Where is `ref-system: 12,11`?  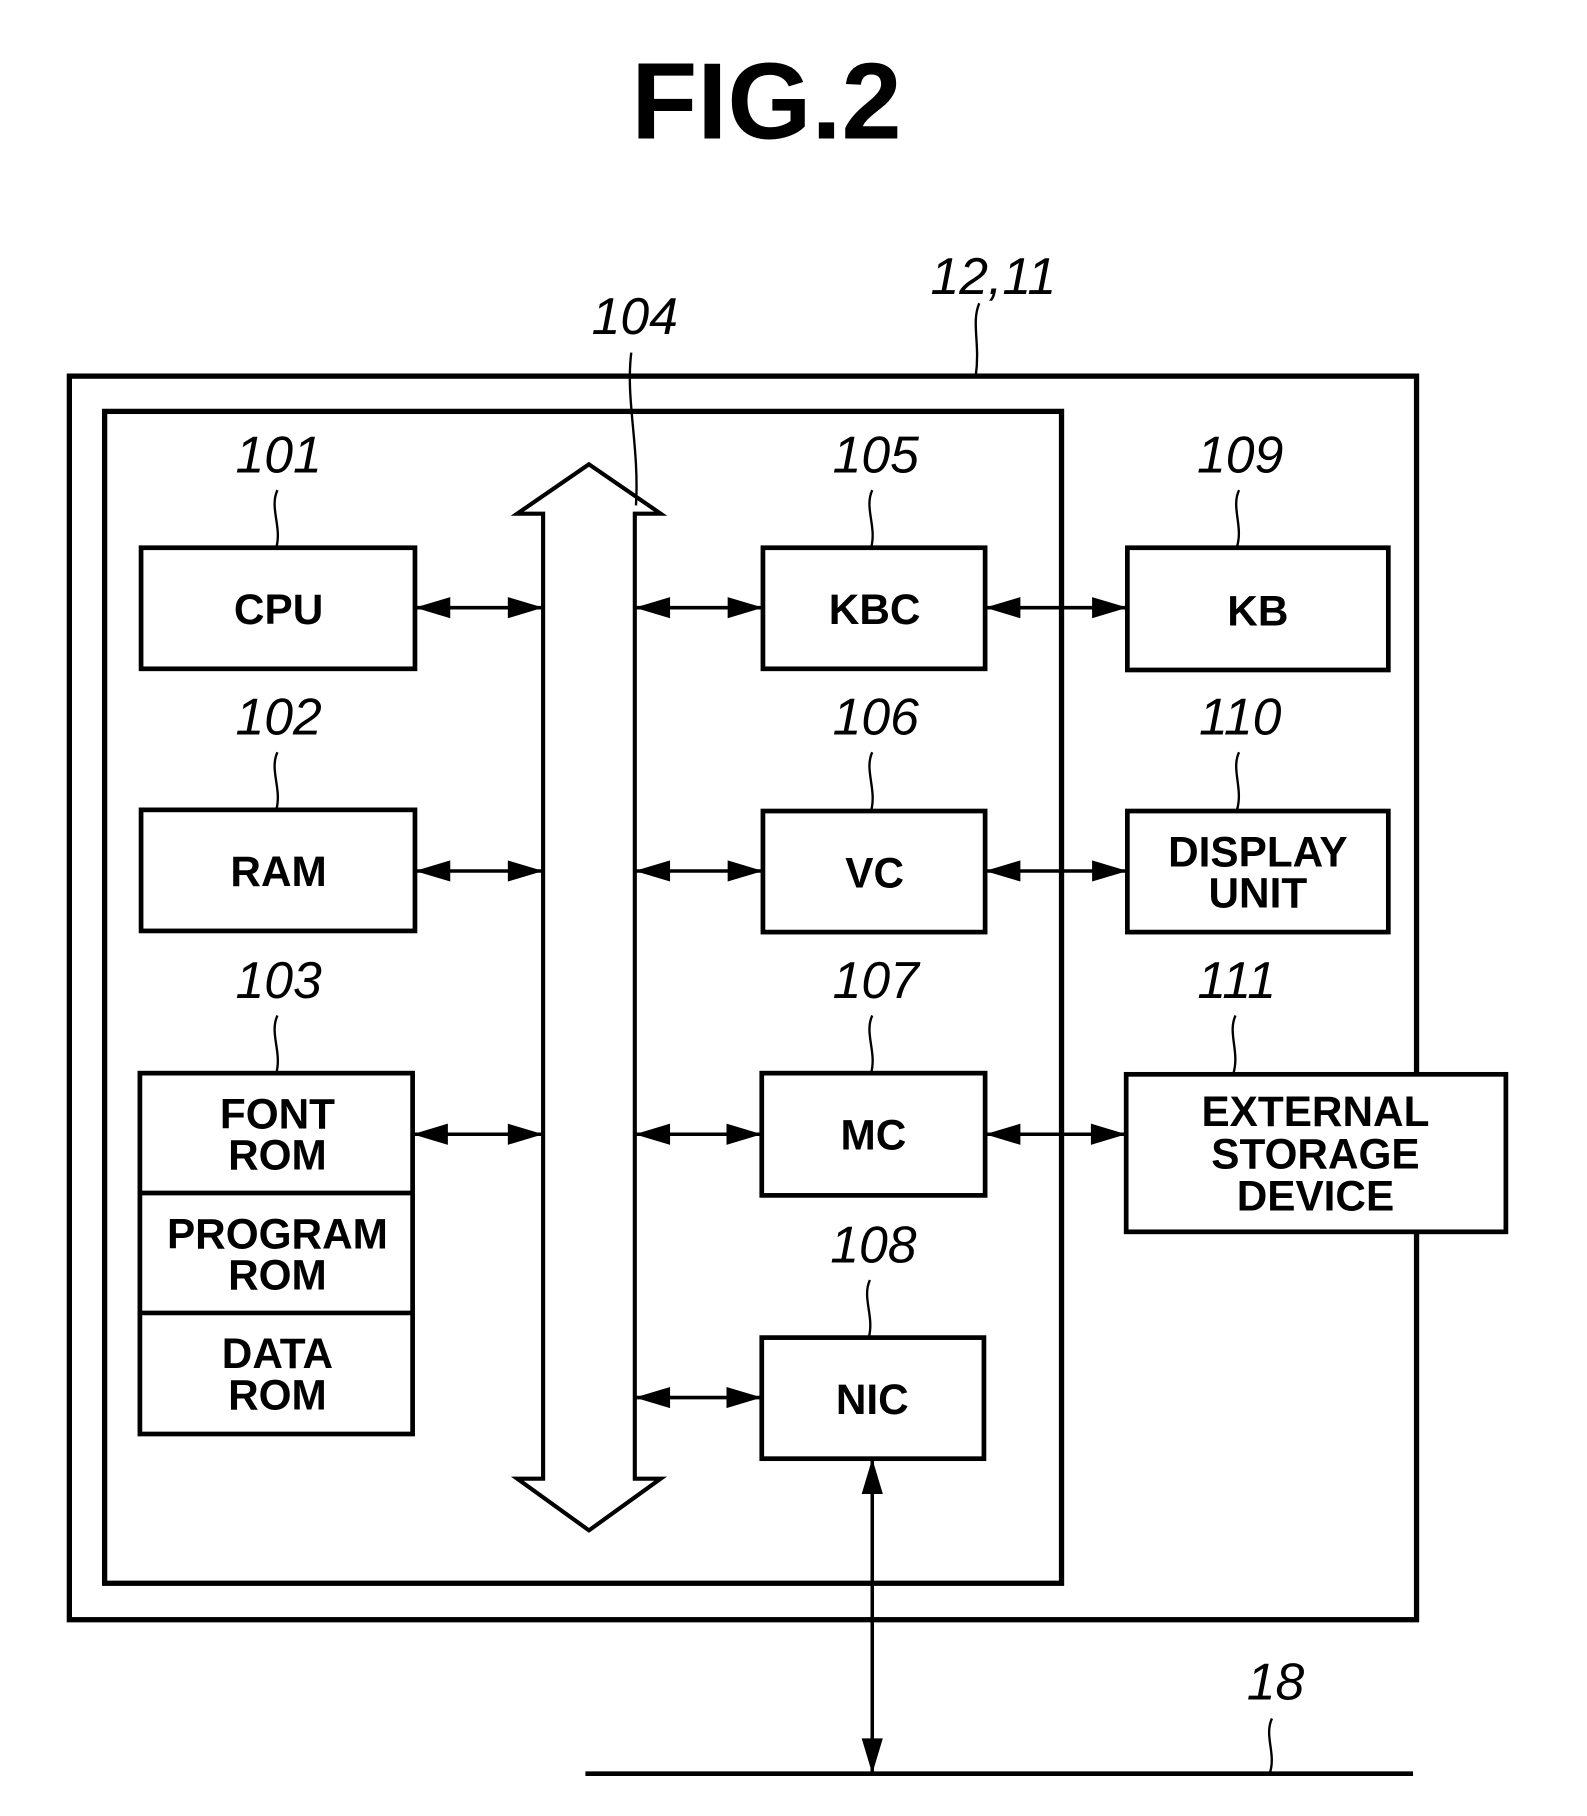
ref-system: 12,11 is located at coordinates (994, 276).